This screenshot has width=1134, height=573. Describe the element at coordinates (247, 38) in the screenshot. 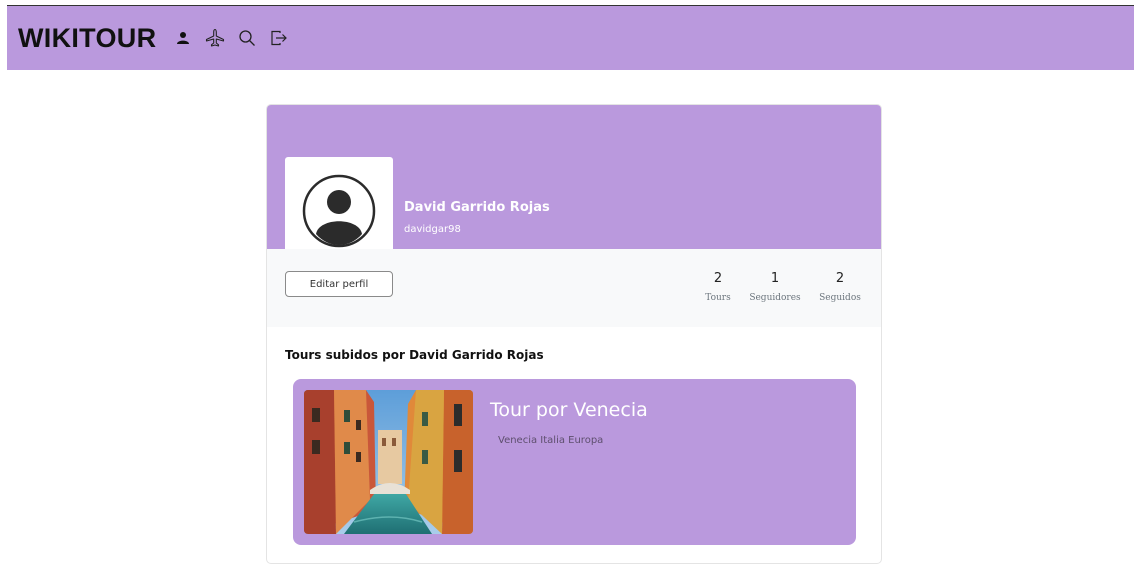

I see `search-icon` at that location.